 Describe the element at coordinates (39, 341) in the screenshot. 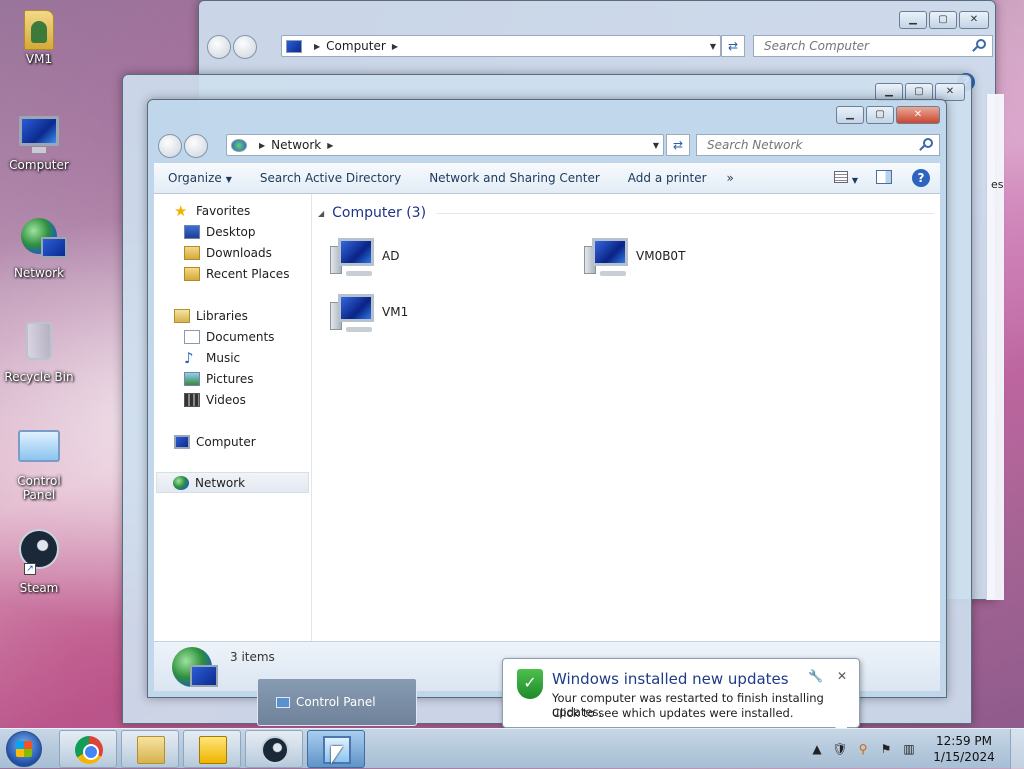

I see `recycle-bin-icon` at that location.